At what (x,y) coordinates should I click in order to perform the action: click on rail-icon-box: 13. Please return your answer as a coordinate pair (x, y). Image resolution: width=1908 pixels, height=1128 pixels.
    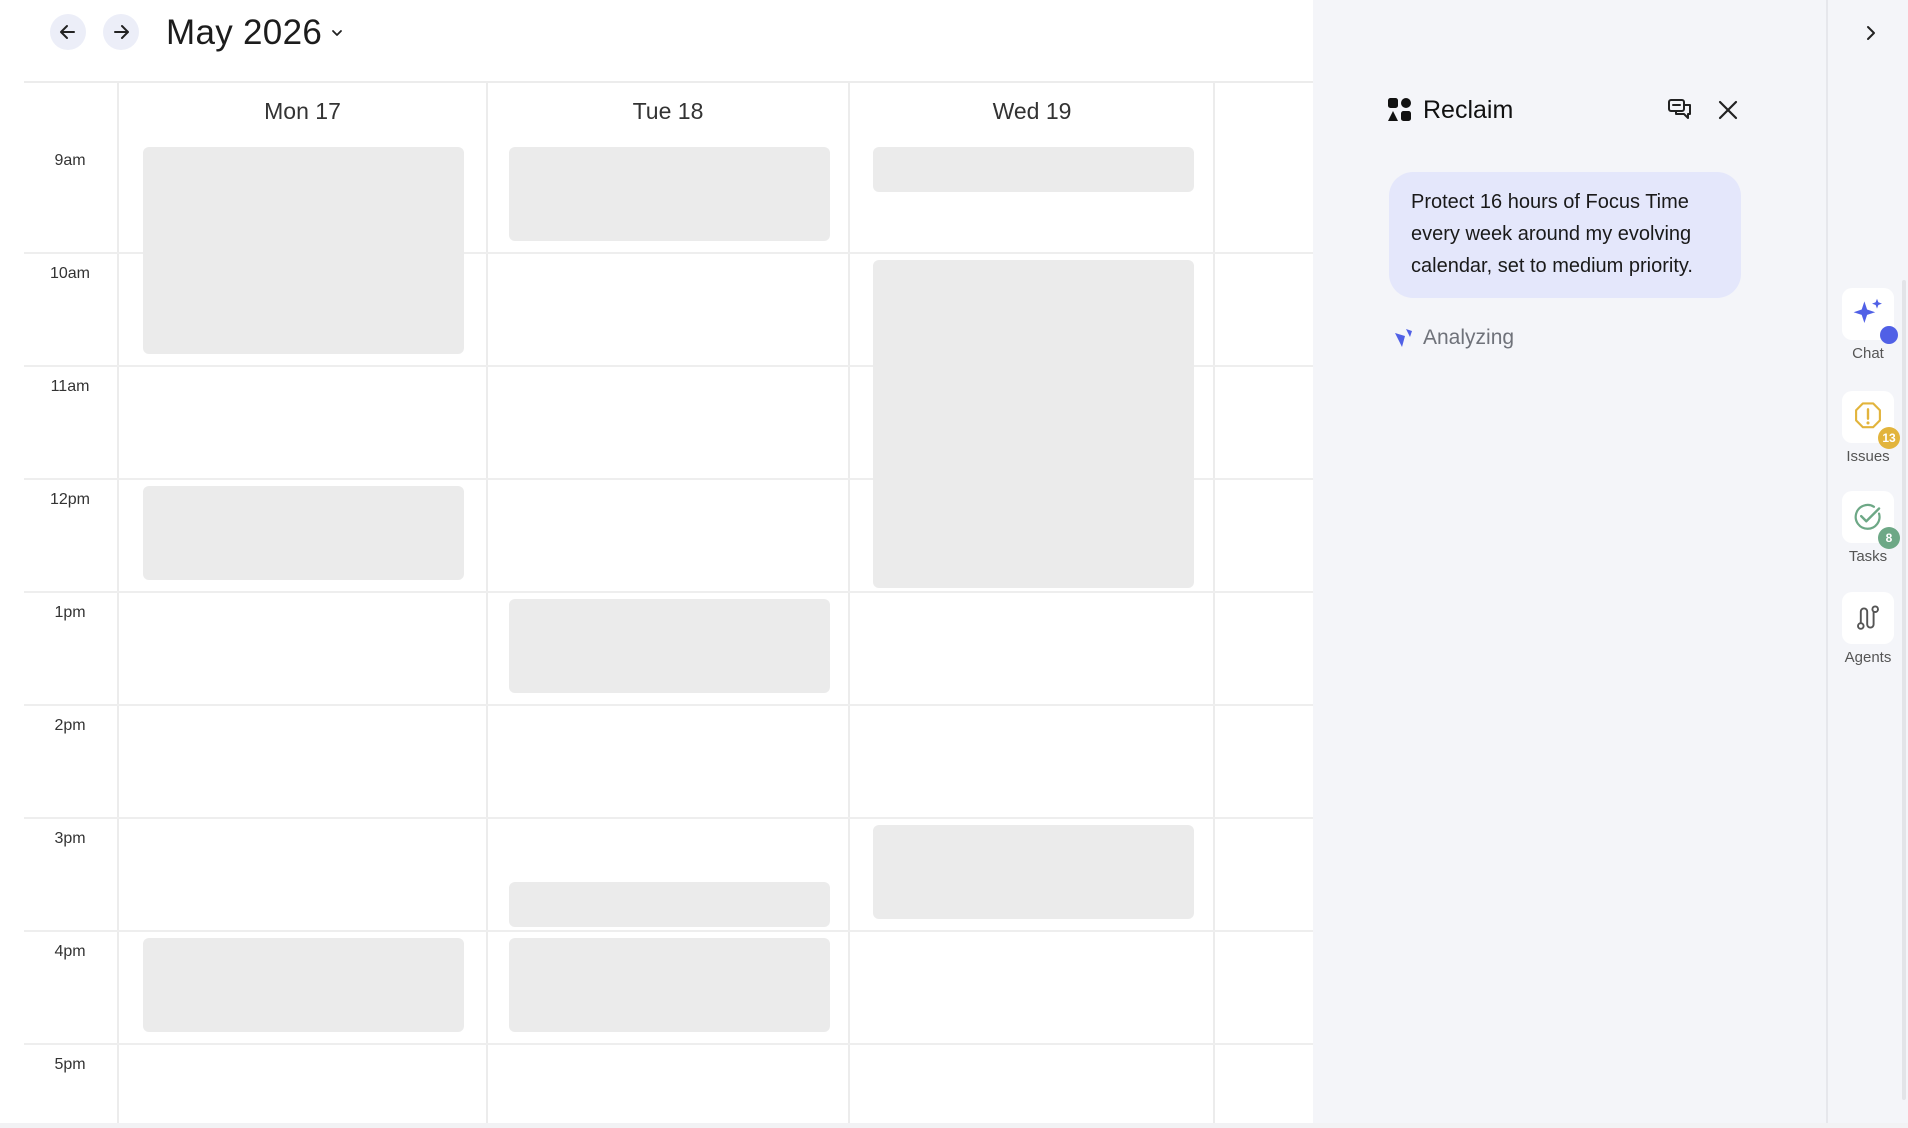
    Looking at the image, I should click on (1871, 420).